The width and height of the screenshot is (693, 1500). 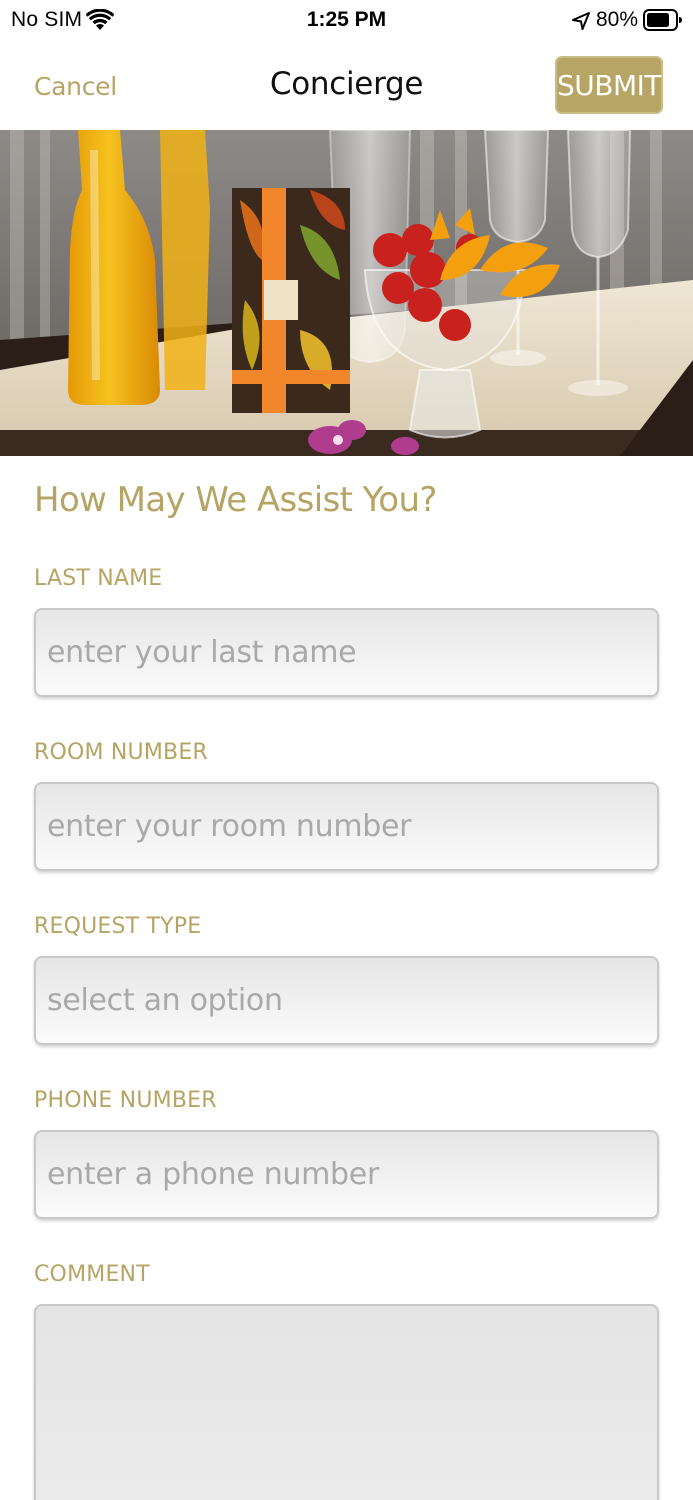 I want to click on room-number-field, so click(x=346, y=826).